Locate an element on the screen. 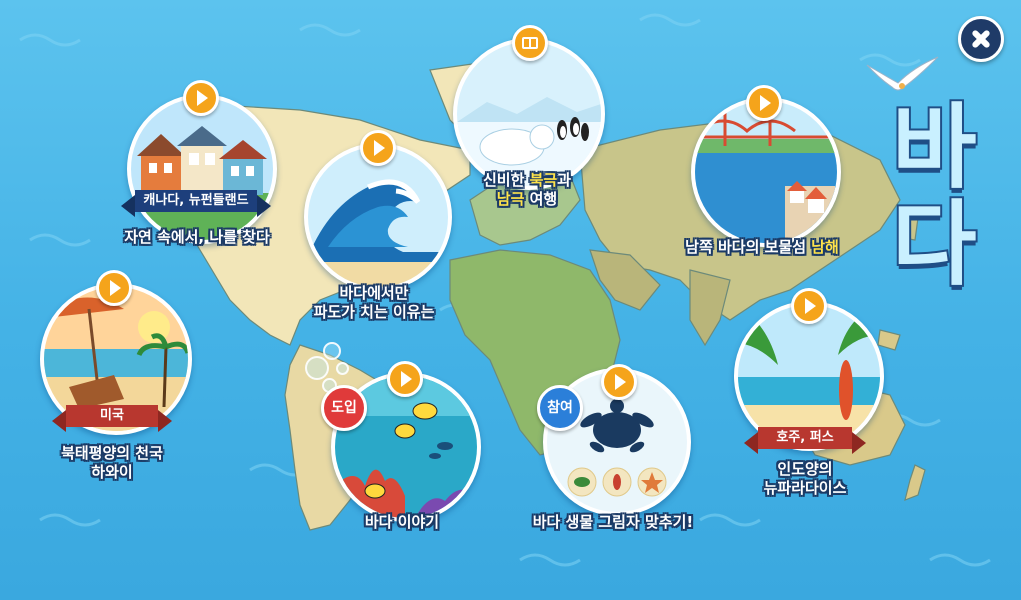 This screenshot has width=1021, height=600. wave-image is located at coordinates (378, 217).